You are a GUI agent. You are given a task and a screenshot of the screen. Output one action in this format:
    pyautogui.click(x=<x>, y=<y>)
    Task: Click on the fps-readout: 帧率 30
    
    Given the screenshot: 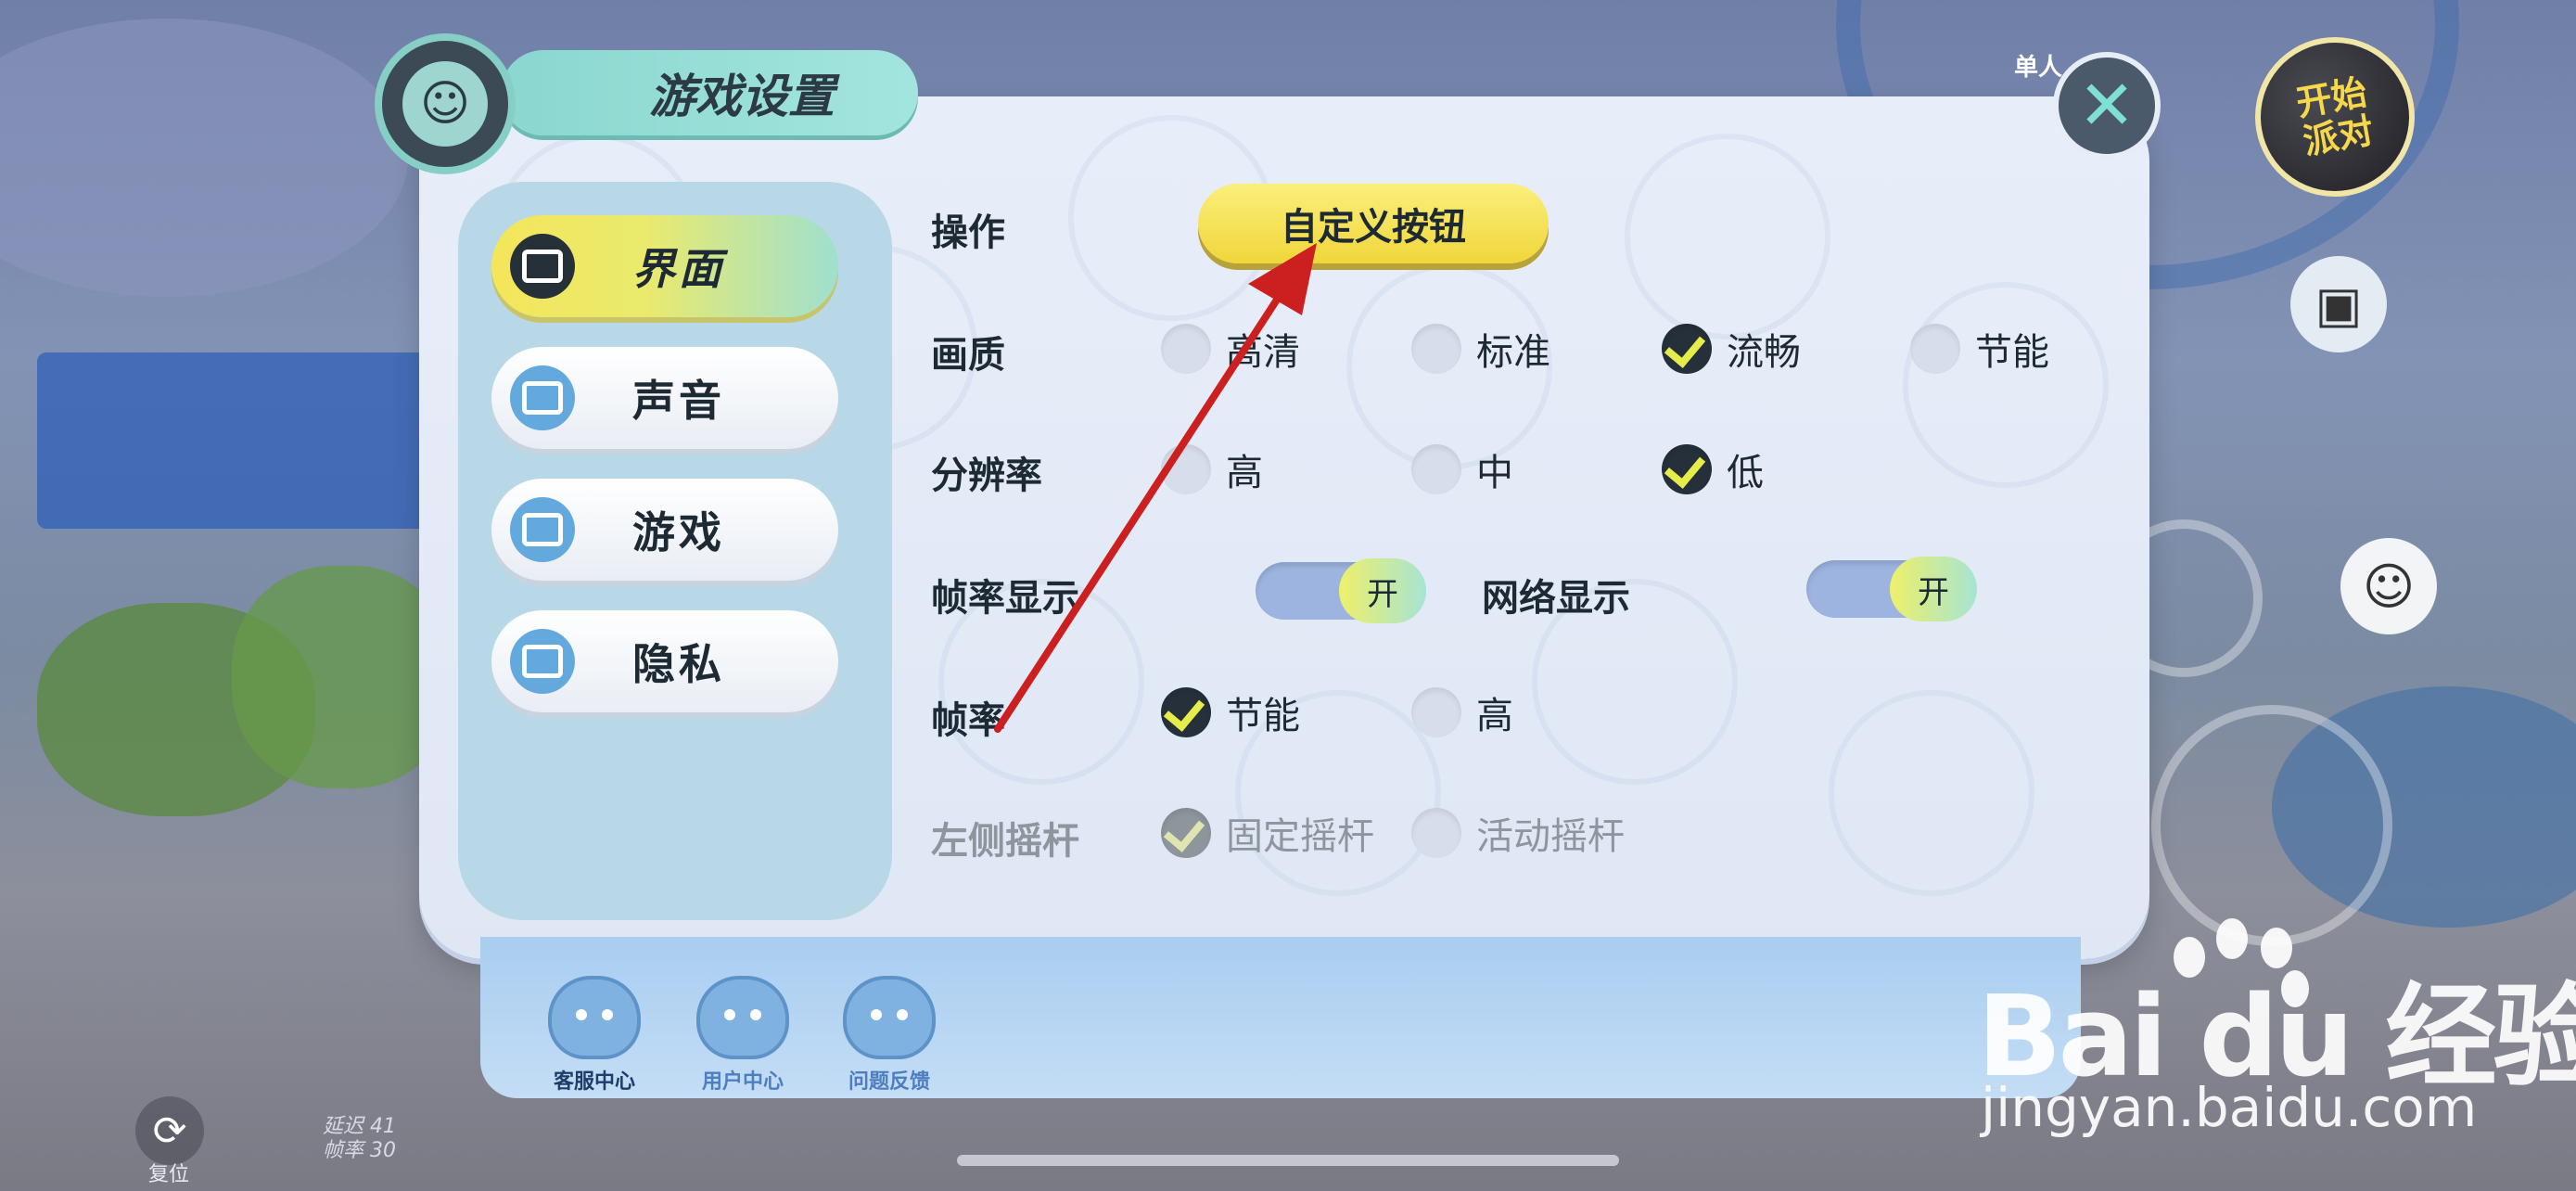 What is the action you would take?
    pyautogui.click(x=359, y=1148)
    